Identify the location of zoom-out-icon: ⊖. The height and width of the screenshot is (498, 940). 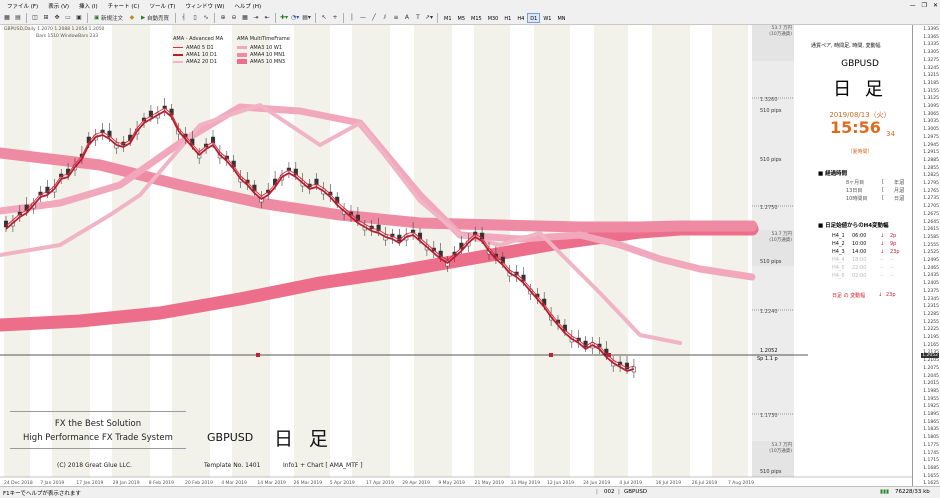
(234, 17).